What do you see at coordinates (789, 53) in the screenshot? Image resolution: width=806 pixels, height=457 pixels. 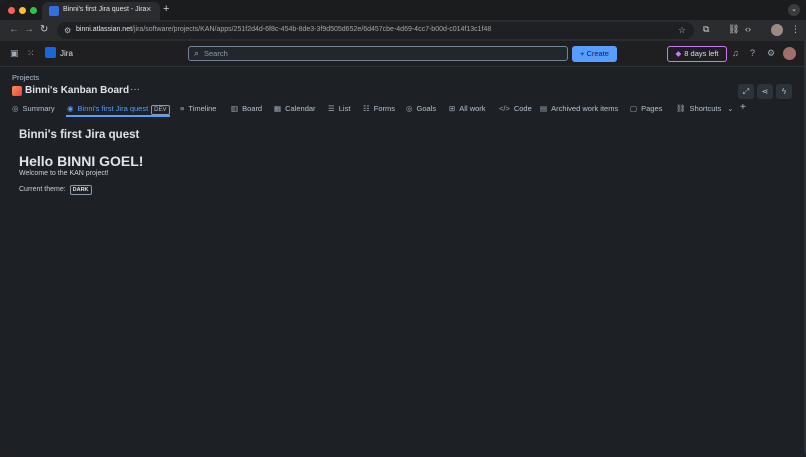 I see `user-avatar` at bounding box center [789, 53].